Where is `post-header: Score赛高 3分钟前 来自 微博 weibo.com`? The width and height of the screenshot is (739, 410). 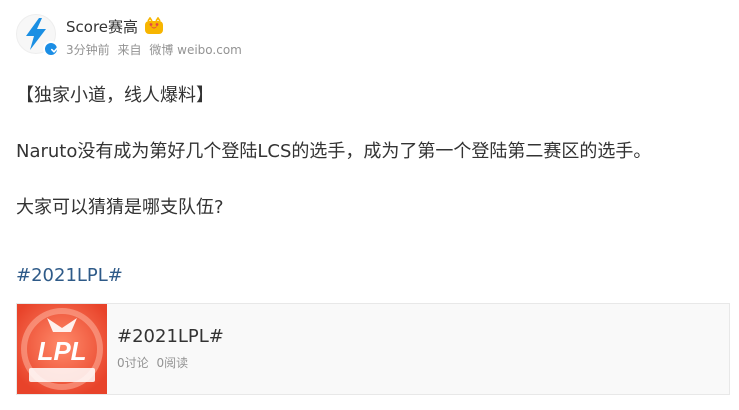
post-header: Score赛高 3分钟前 来自 微博 weibo.com is located at coordinates (366, 37).